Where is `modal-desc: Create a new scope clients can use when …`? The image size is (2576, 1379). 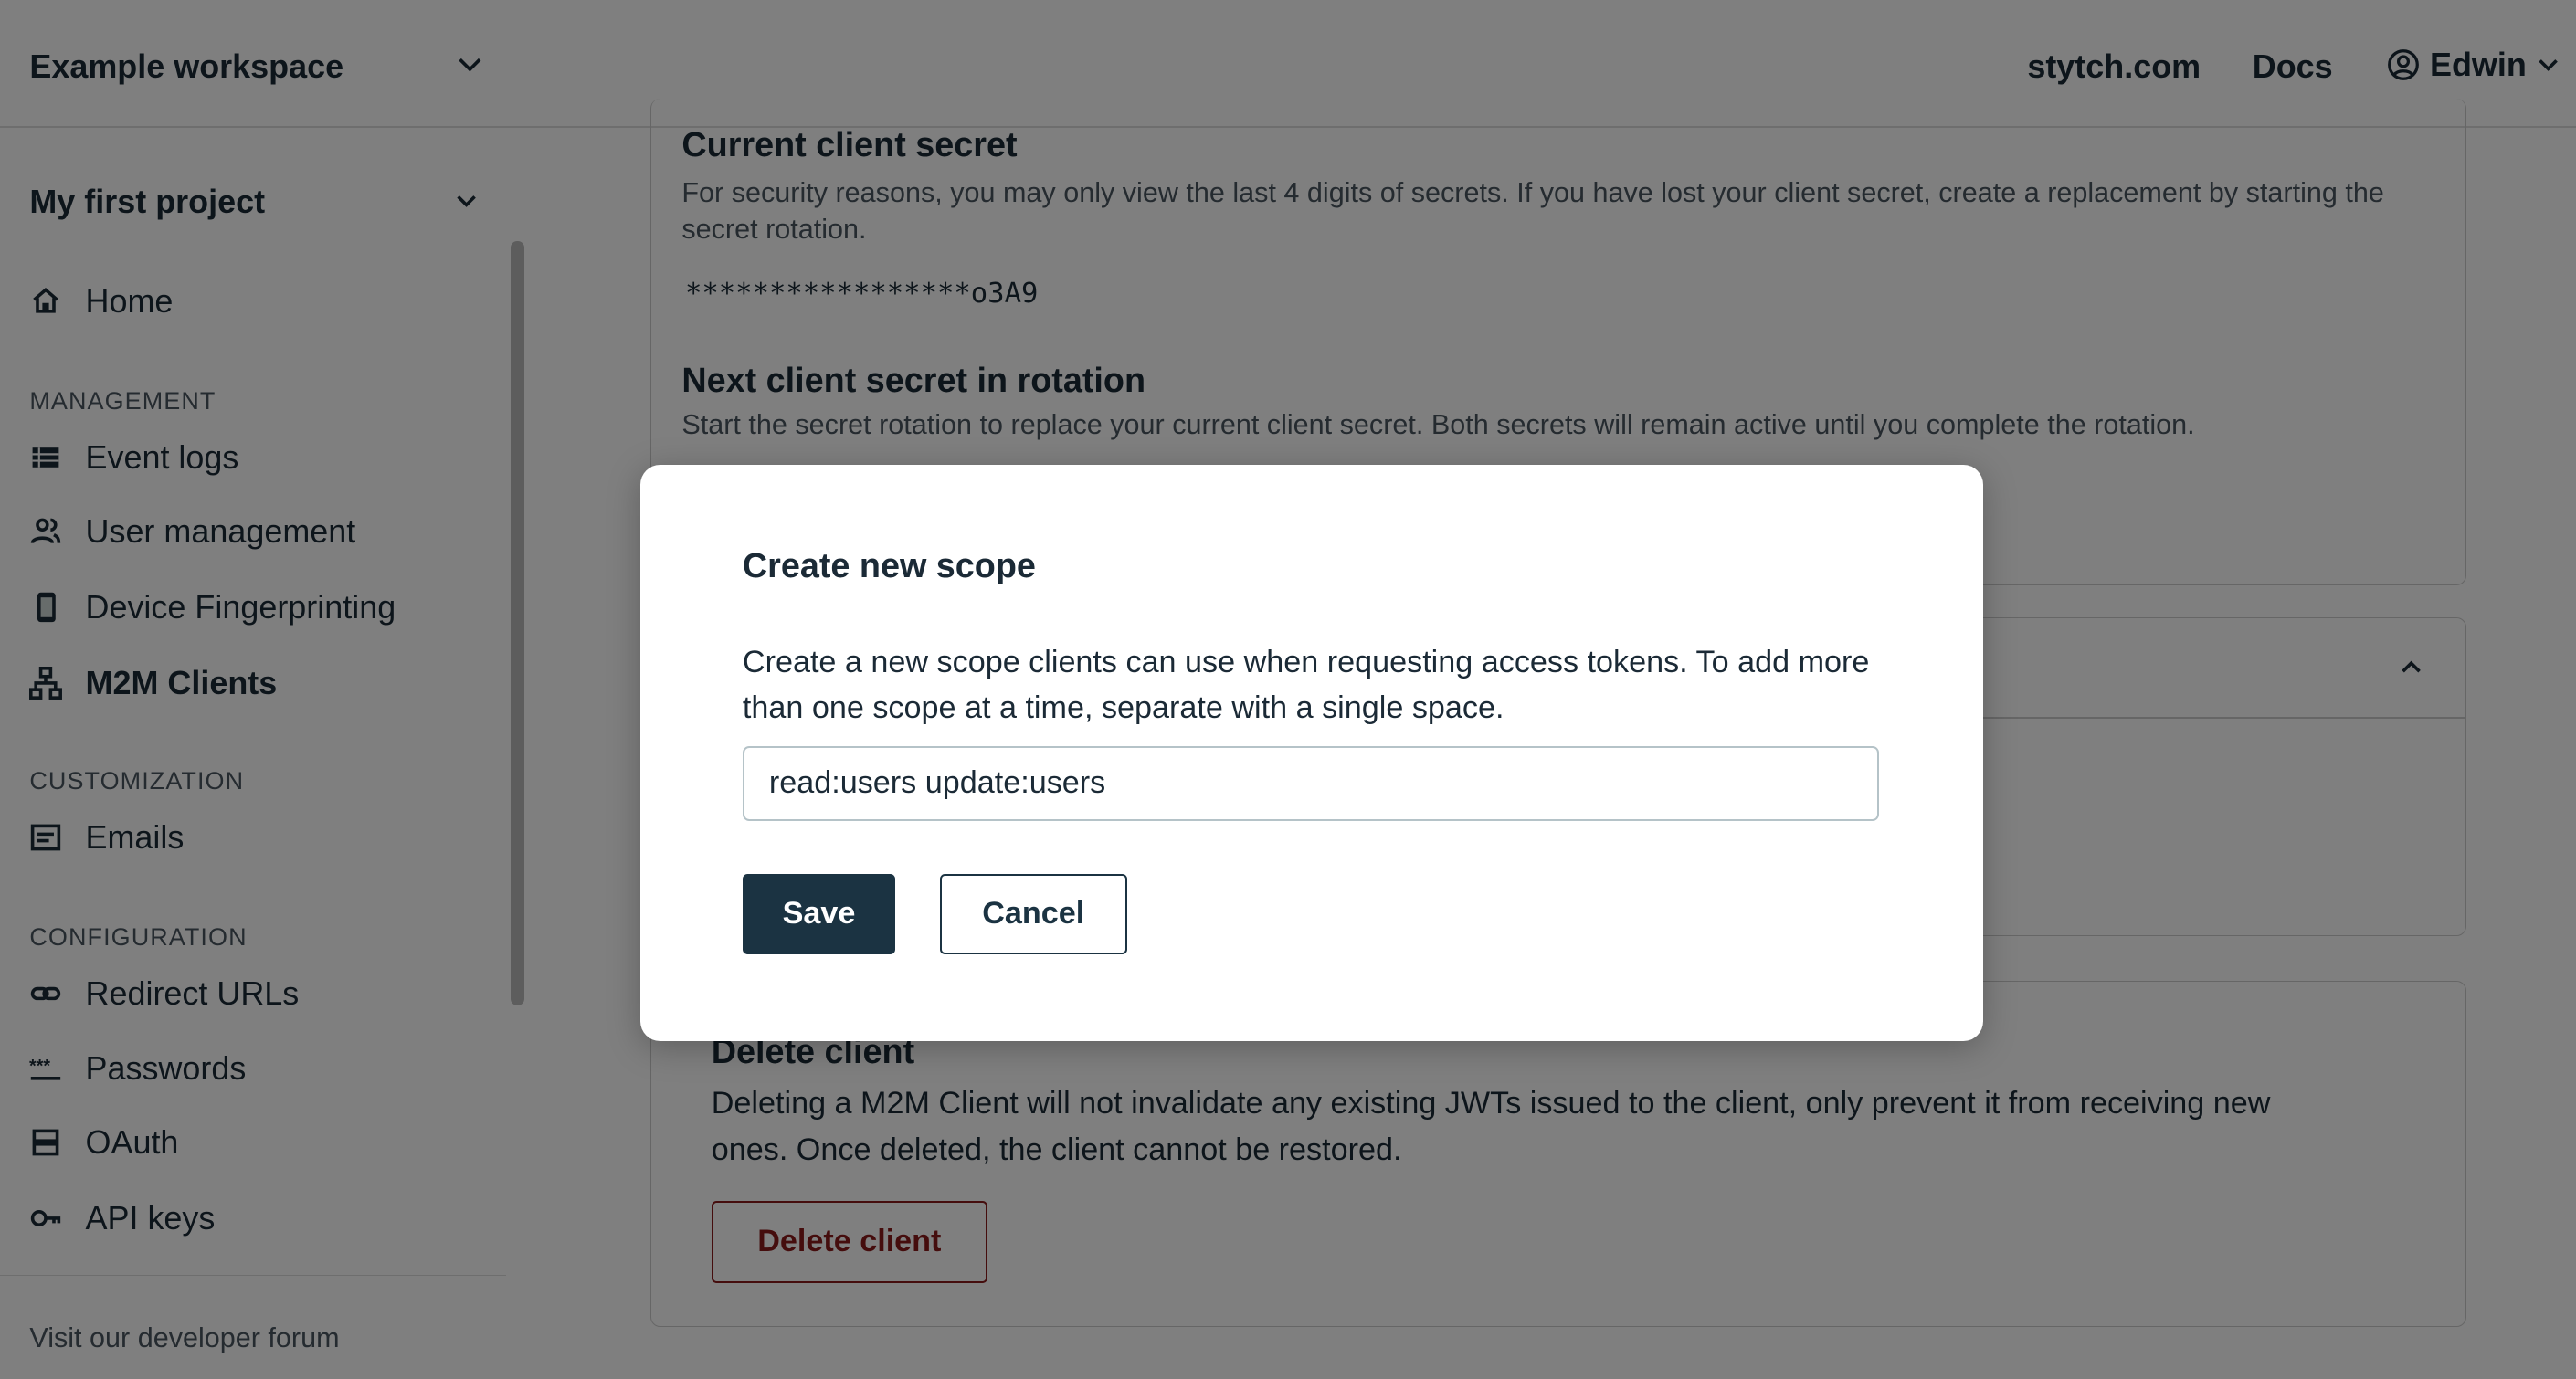 modal-desc: Create a new scope clients can use when … is located at coordinates (1306, 684).